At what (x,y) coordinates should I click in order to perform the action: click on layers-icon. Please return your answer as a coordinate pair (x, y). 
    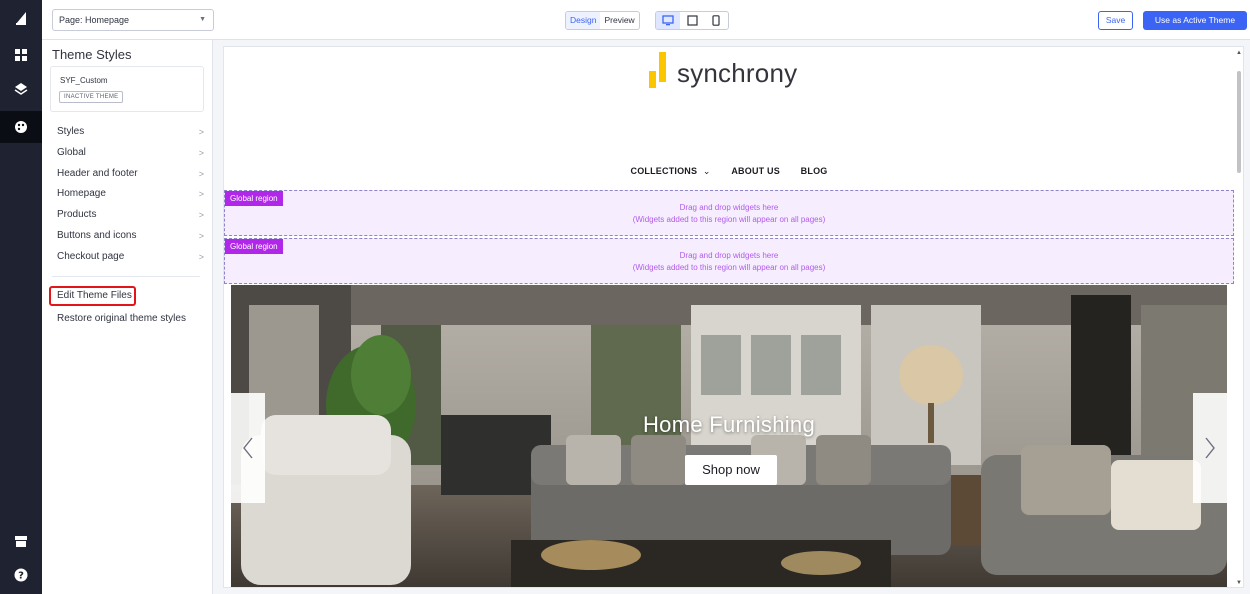
    Looking at the image, I should click on (21, 89).